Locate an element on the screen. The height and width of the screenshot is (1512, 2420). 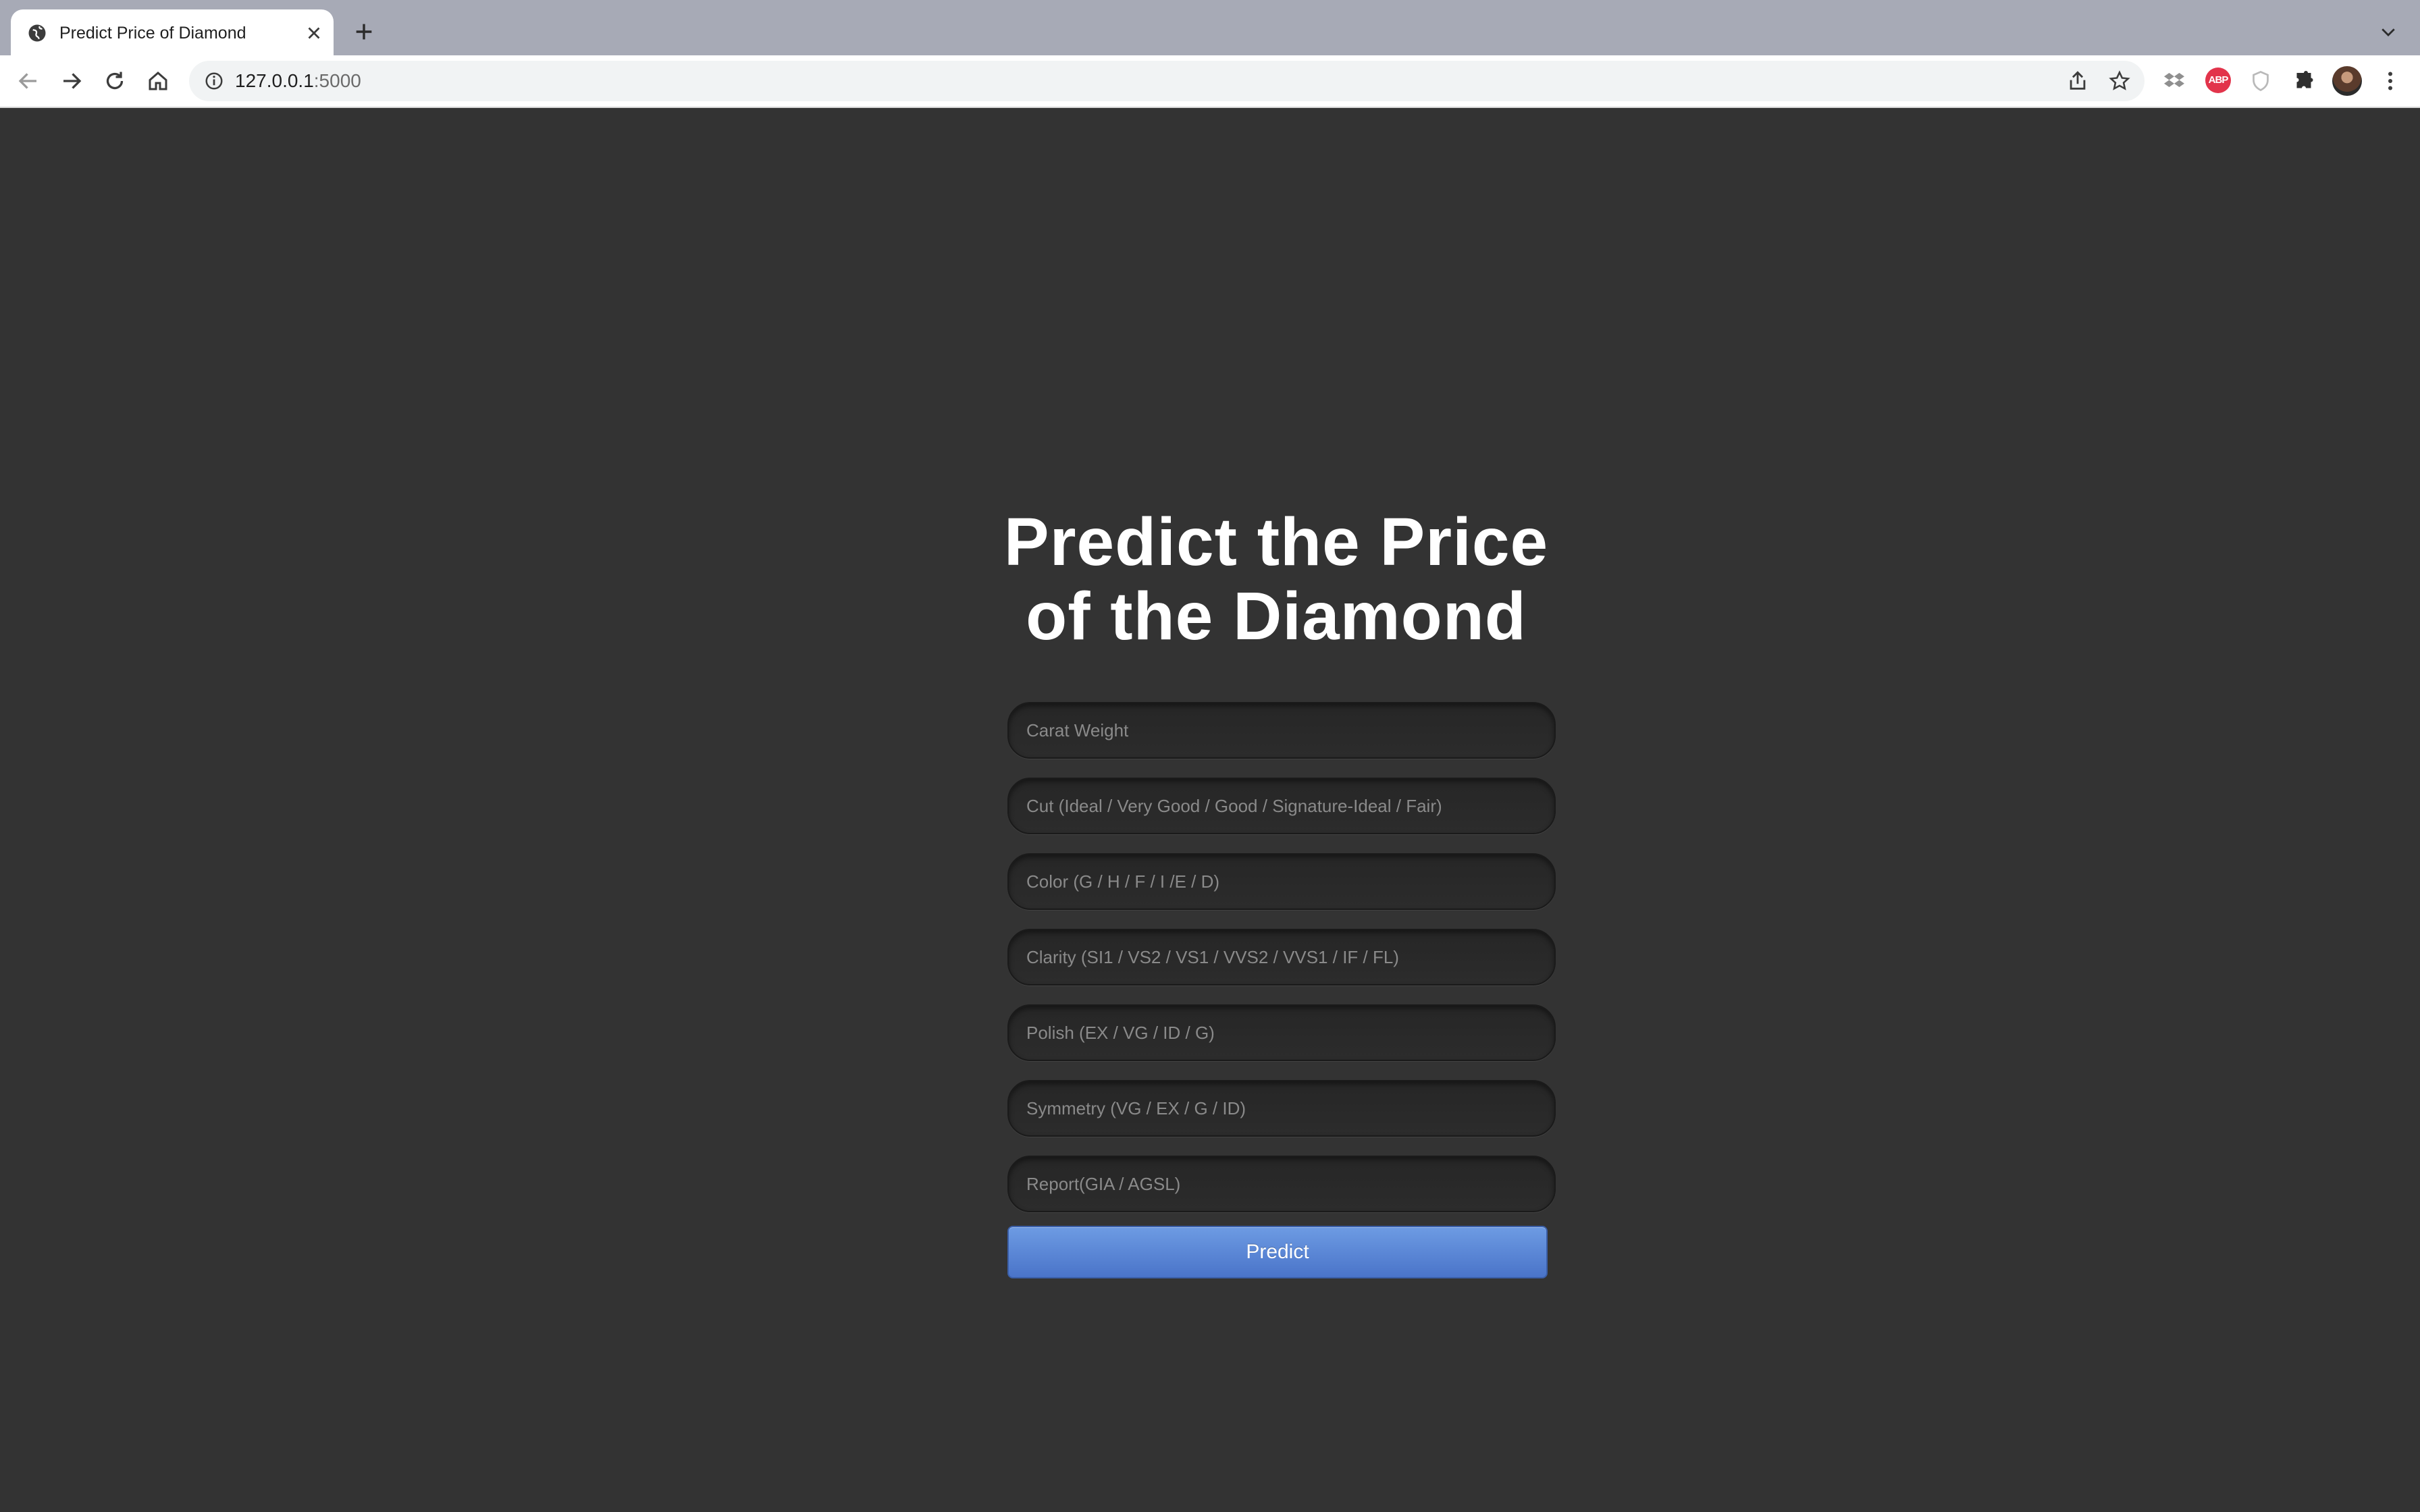
home-icon is located at coordinates (158, 81).